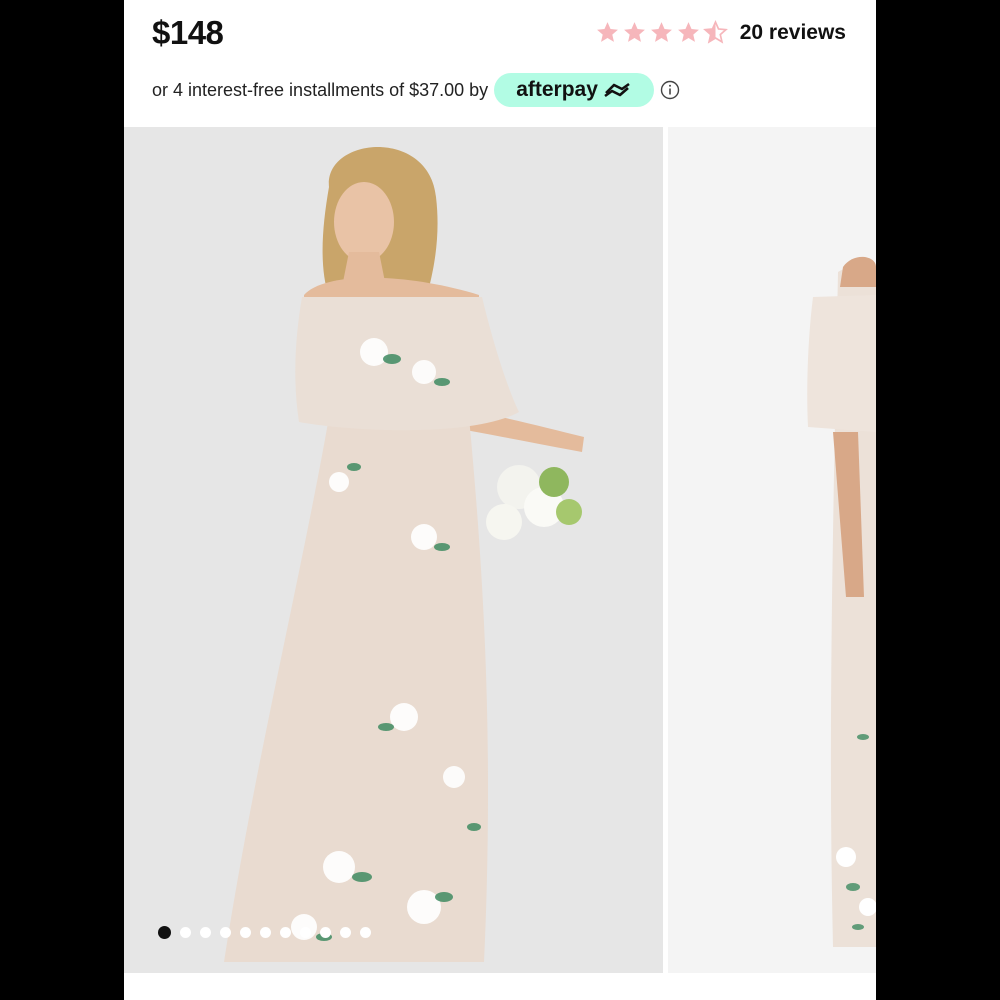 This screenshot has height=1000, width=1000. What do you see at coordinates (670, 90) in the screenshot?
I see `info-circle-icon` at bounding box center [670, 90].